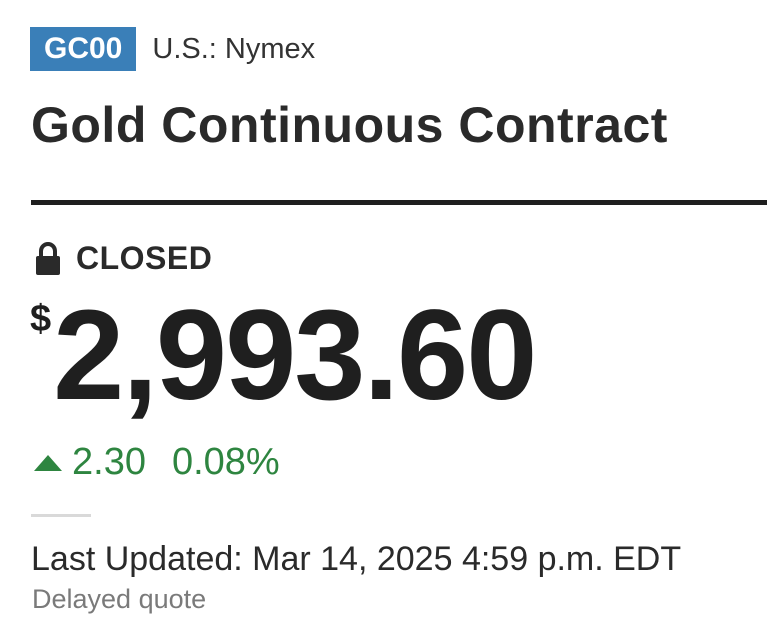 This screenshot has width=767, height=618. What do you see at coordinates (225, 462) in the screenshot?
I see `change-percent: 0.08%` at bounding box center [225, 462].